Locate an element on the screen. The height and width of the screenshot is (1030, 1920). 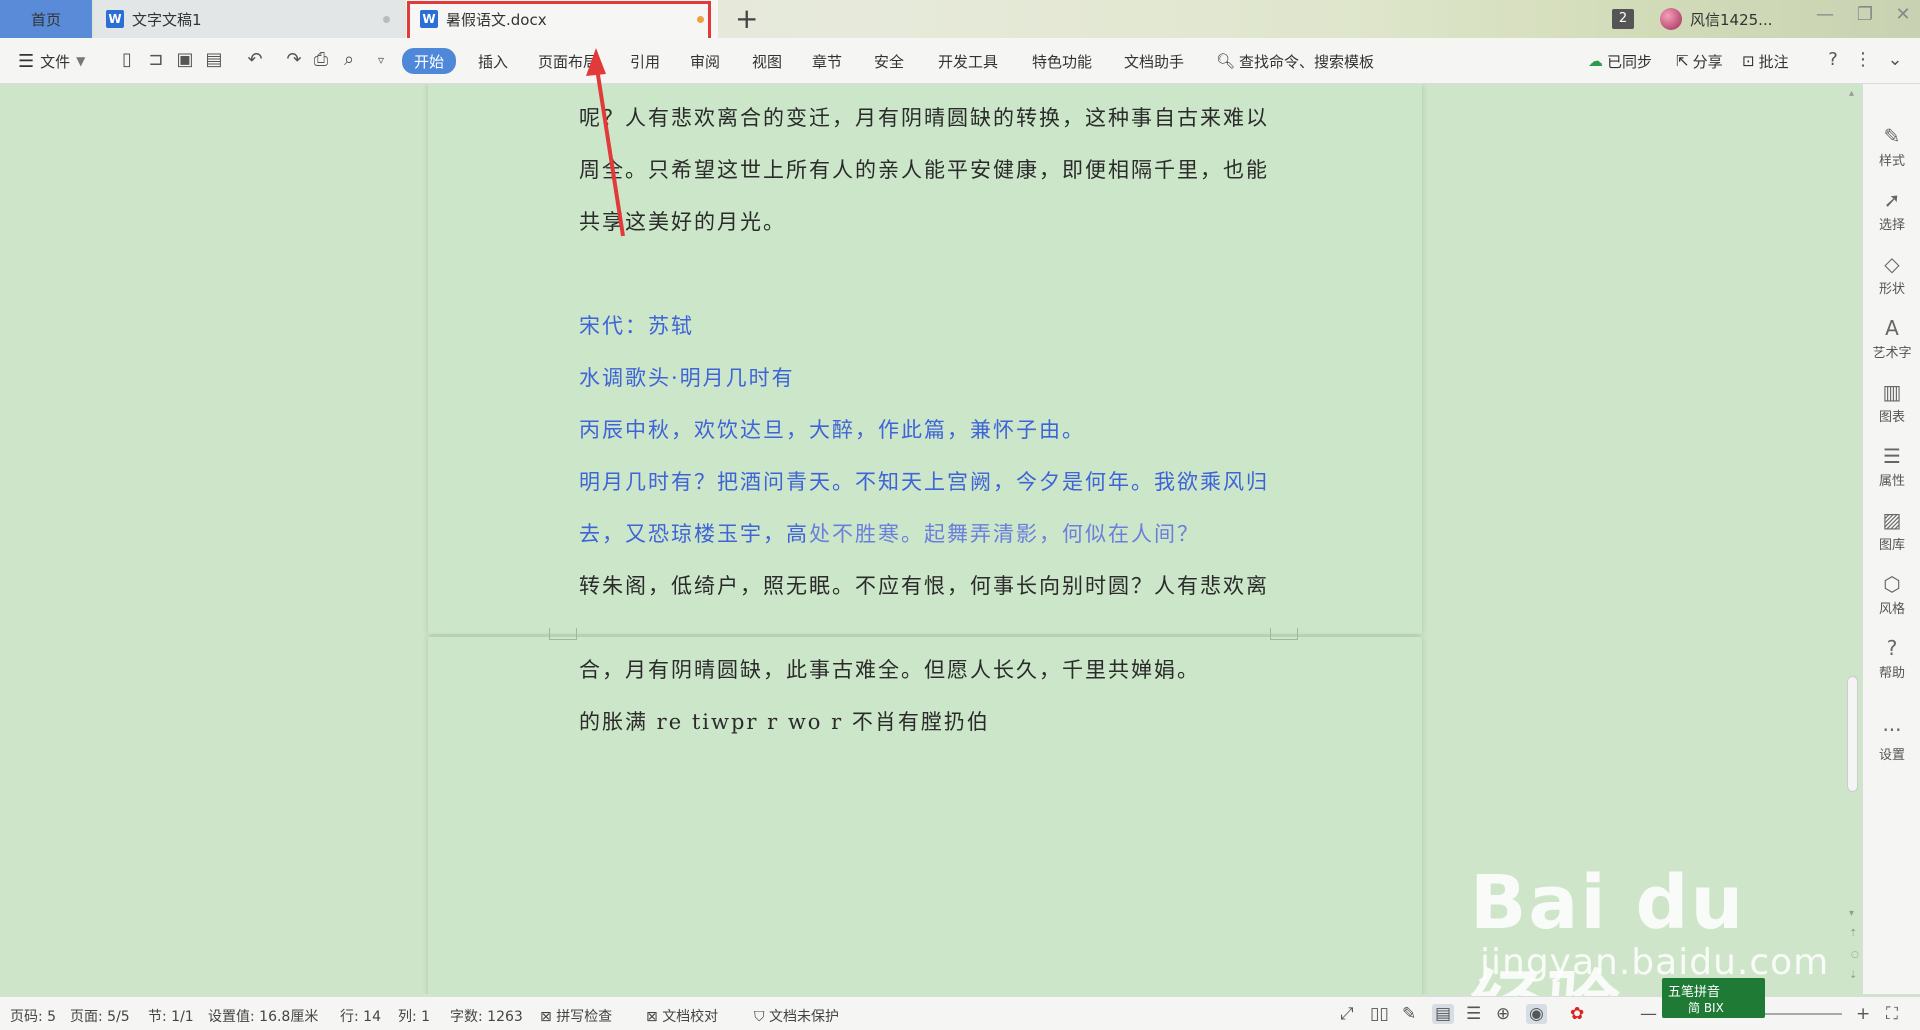
poem-title: 水调歌头·明月几时有 is located at coordinates (687, 377).